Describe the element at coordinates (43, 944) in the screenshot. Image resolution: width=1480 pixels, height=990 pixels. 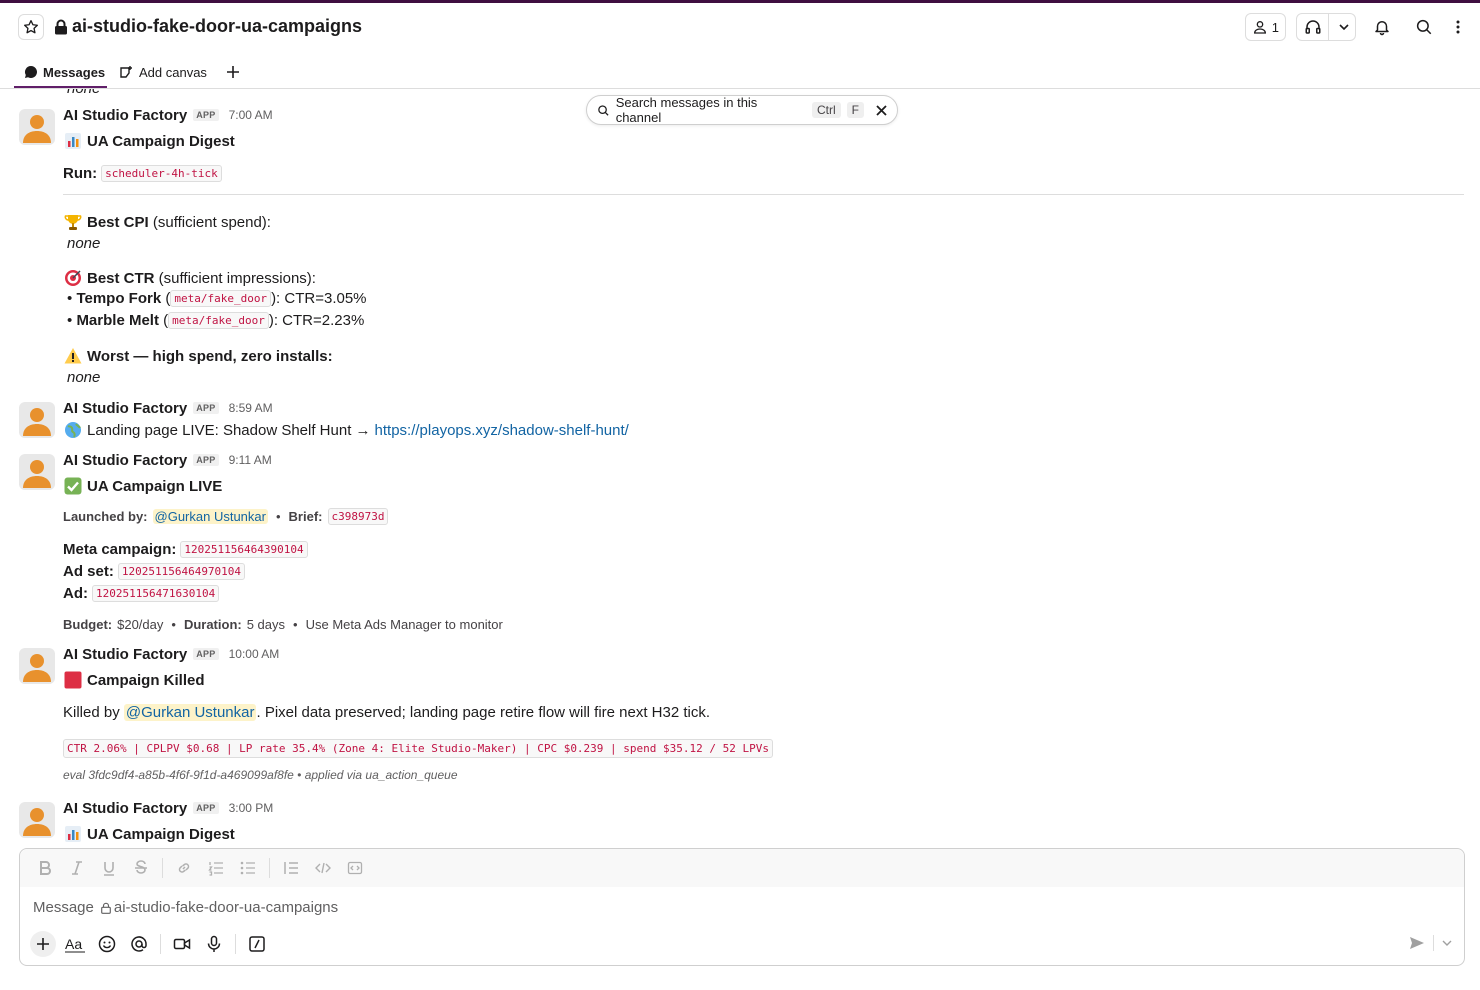
I see `attach-button` at that location.